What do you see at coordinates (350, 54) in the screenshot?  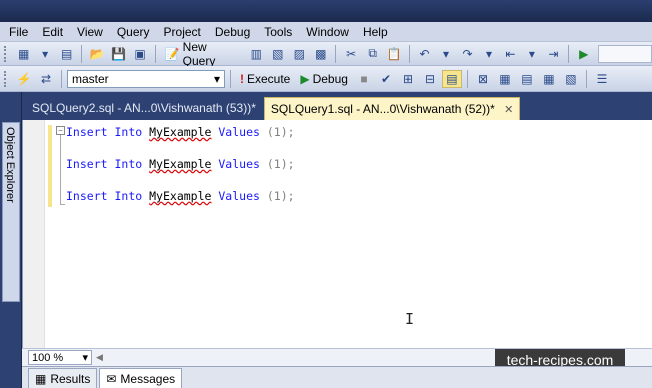 I see `cut-icon: ✂` at bounding box center [350, 54].